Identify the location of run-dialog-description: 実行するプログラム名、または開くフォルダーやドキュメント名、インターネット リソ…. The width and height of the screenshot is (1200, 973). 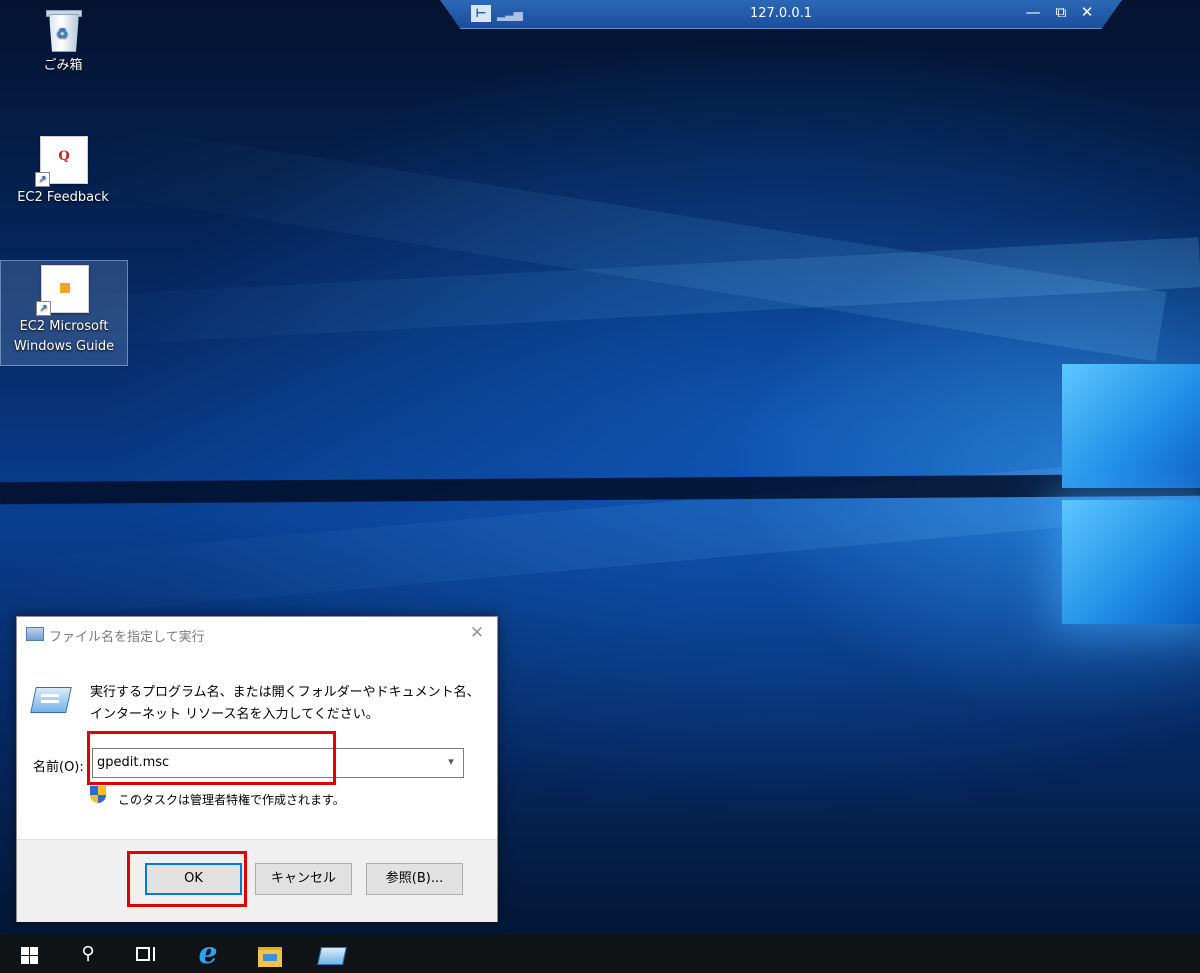
(285, 703).